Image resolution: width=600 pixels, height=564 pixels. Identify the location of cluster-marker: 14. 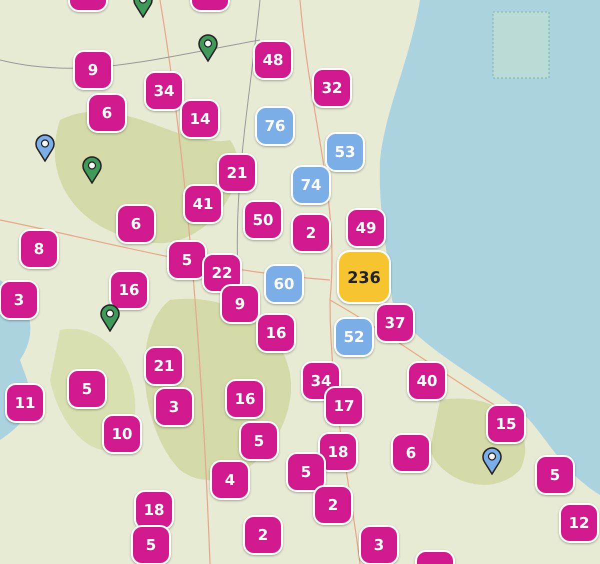
(200, 119).